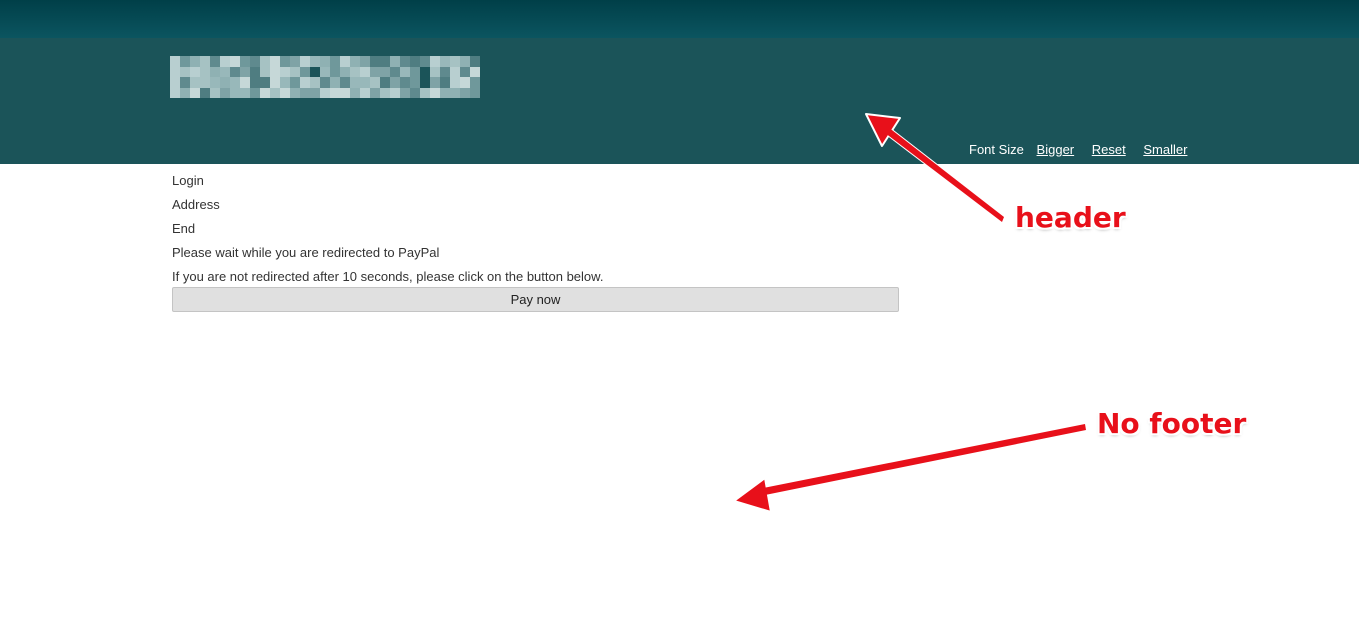 This screenshot has height=632, width=1359. I want to click on font-size-controls: Font Size Bigger Reset Smaller, so click(1085, 149).